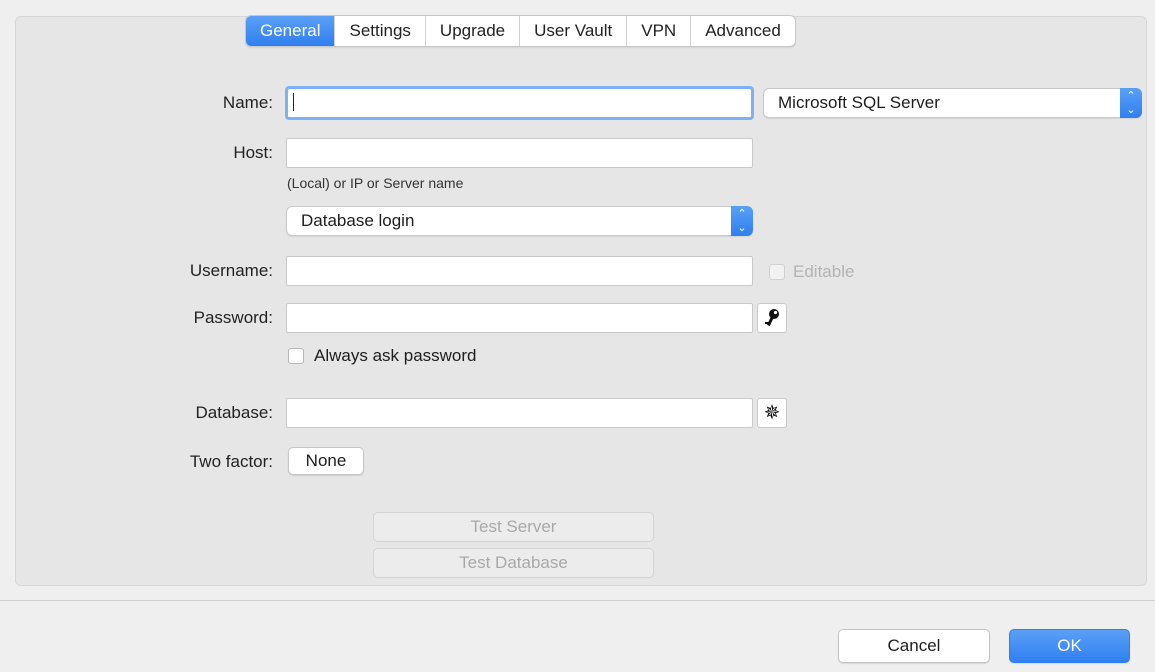 The image size is (1155, 672). What do you see at coordinates (519, 413) in the screenshot?
I see `database-field` at bounding box center [519, 413].